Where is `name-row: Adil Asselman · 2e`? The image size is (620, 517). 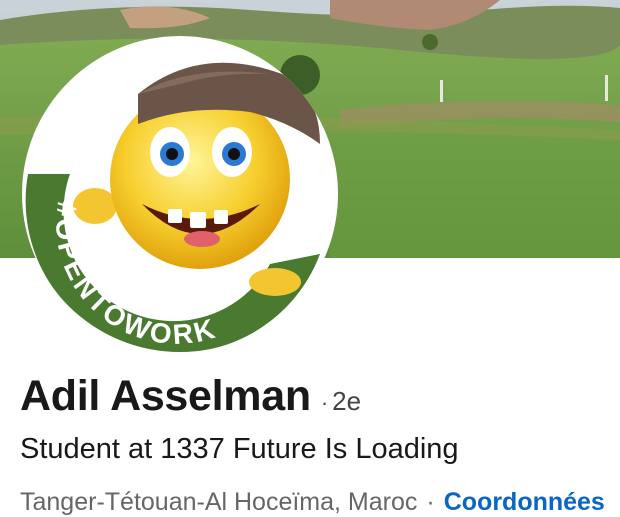 name-row: Adil Asselman · 2e is located at coordinates (190, 402).